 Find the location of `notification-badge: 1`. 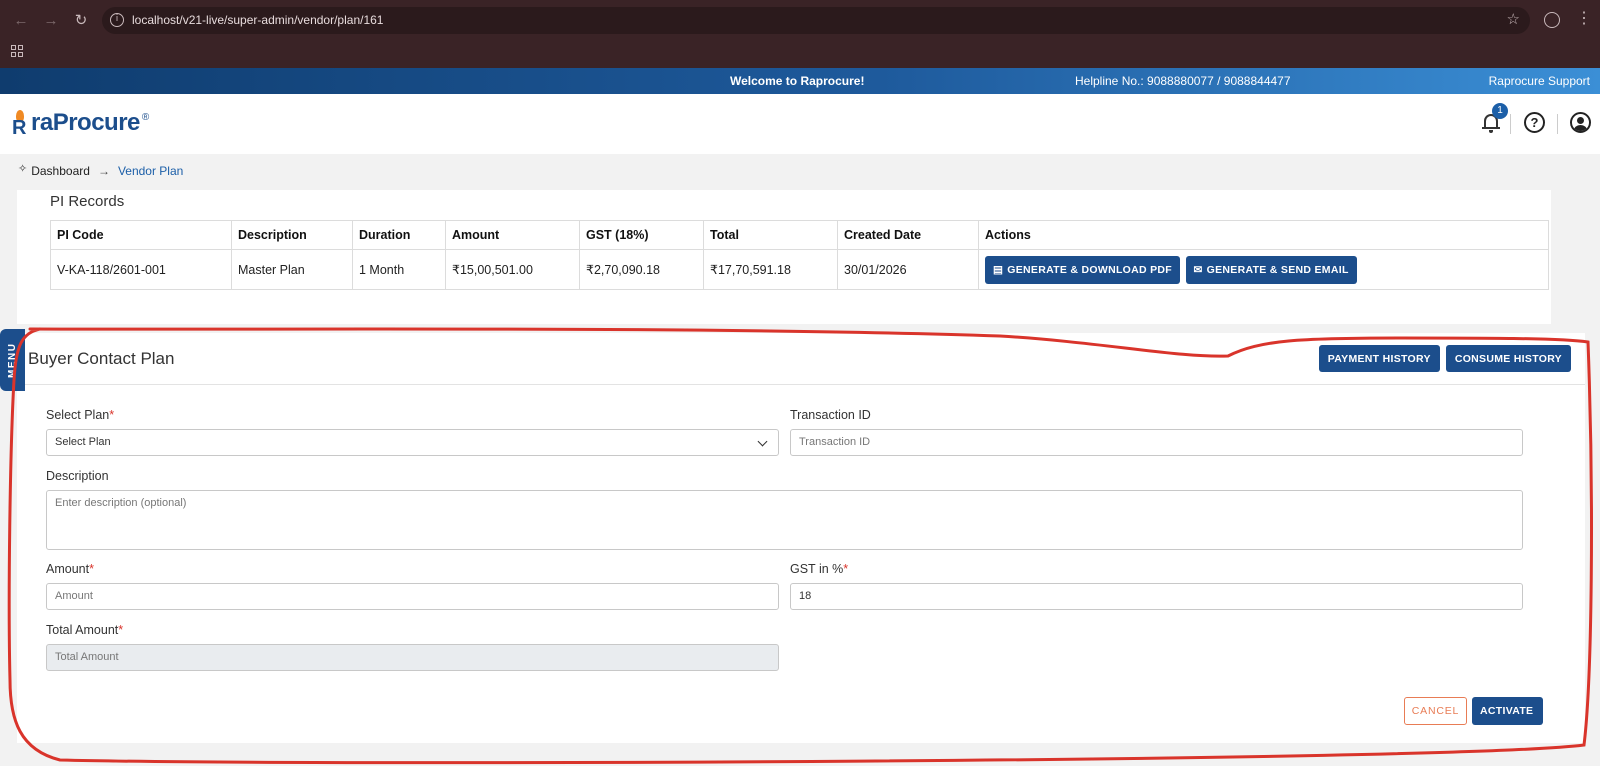

notification-badge: 1 is located at coordinates (1500, 111).